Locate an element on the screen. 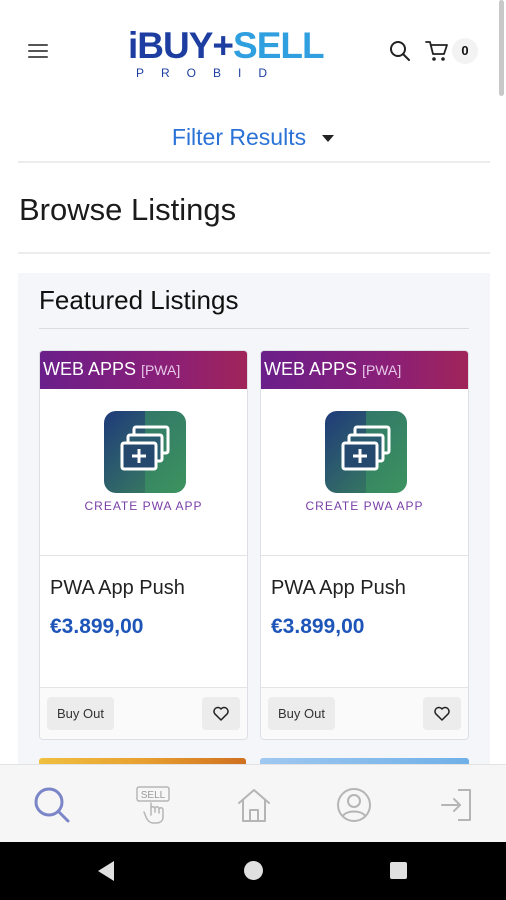 Image resolution: width=506 pixels, height=900 pixels. logo: iBUY+SELL PROBID is located at coordinates (226, 54).